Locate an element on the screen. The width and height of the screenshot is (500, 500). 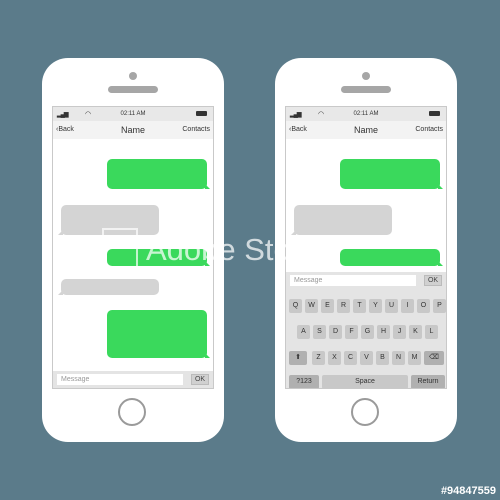
numbers-key: ?123 is located at coordinates (304, 381).